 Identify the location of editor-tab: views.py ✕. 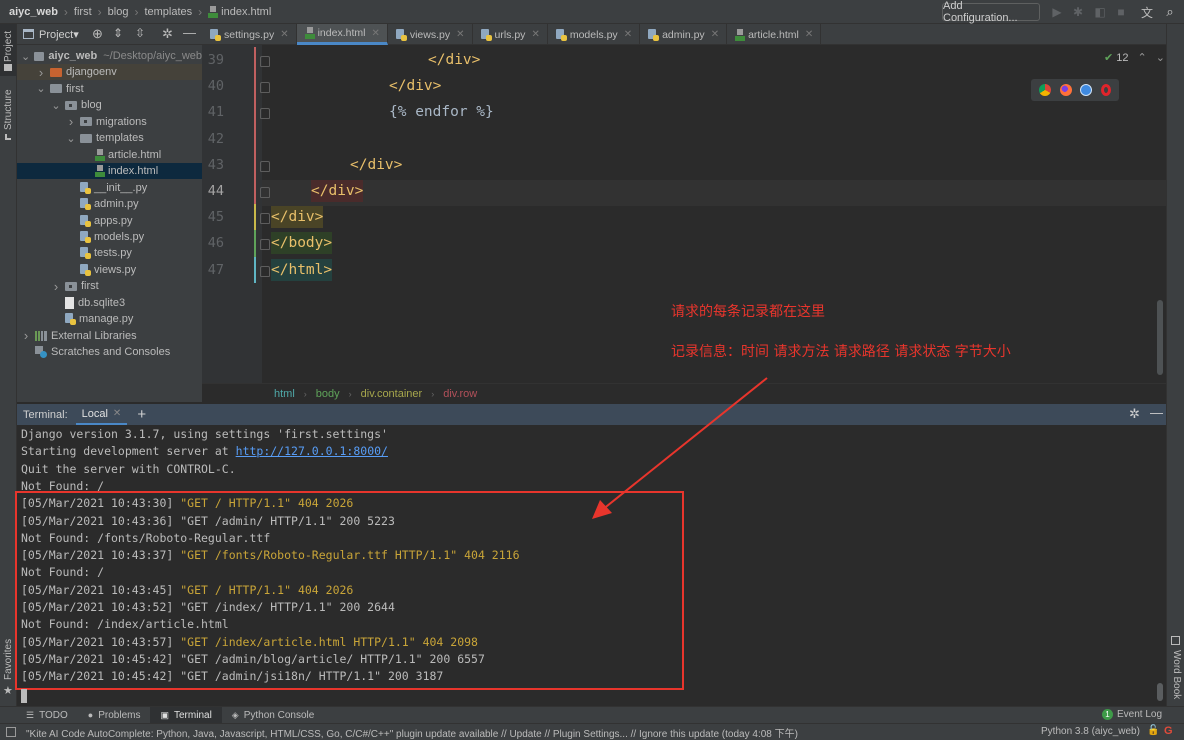
(430, 34).